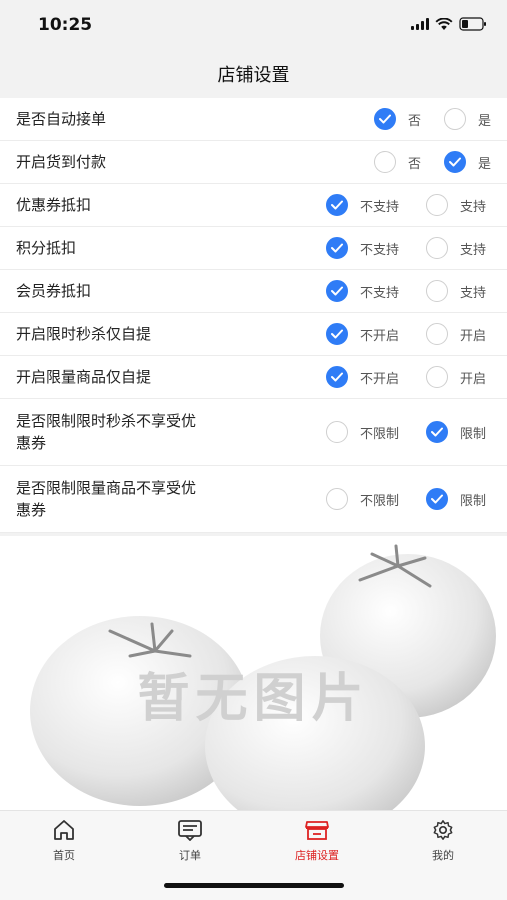 The height and width of the screenshot is (900, 507). What do you see at coordinates (254, 885) in the screenshot?
I see `home-indicator` at bounding box center [254, 885].